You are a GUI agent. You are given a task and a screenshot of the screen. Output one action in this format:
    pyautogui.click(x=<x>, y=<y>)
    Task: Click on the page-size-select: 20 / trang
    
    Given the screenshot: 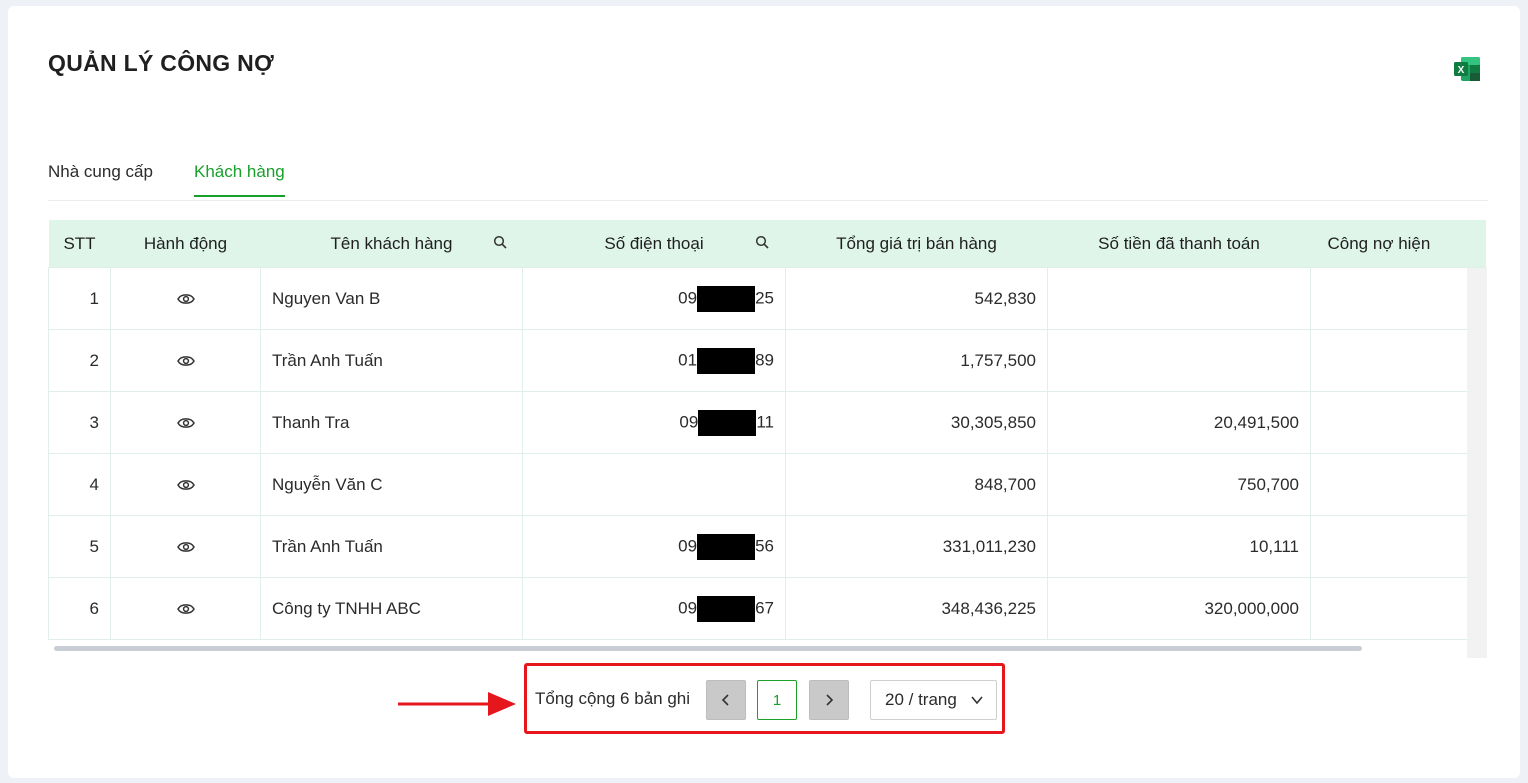 What is the action you would take?
    pyautogui.click(x=933, y=700)
    